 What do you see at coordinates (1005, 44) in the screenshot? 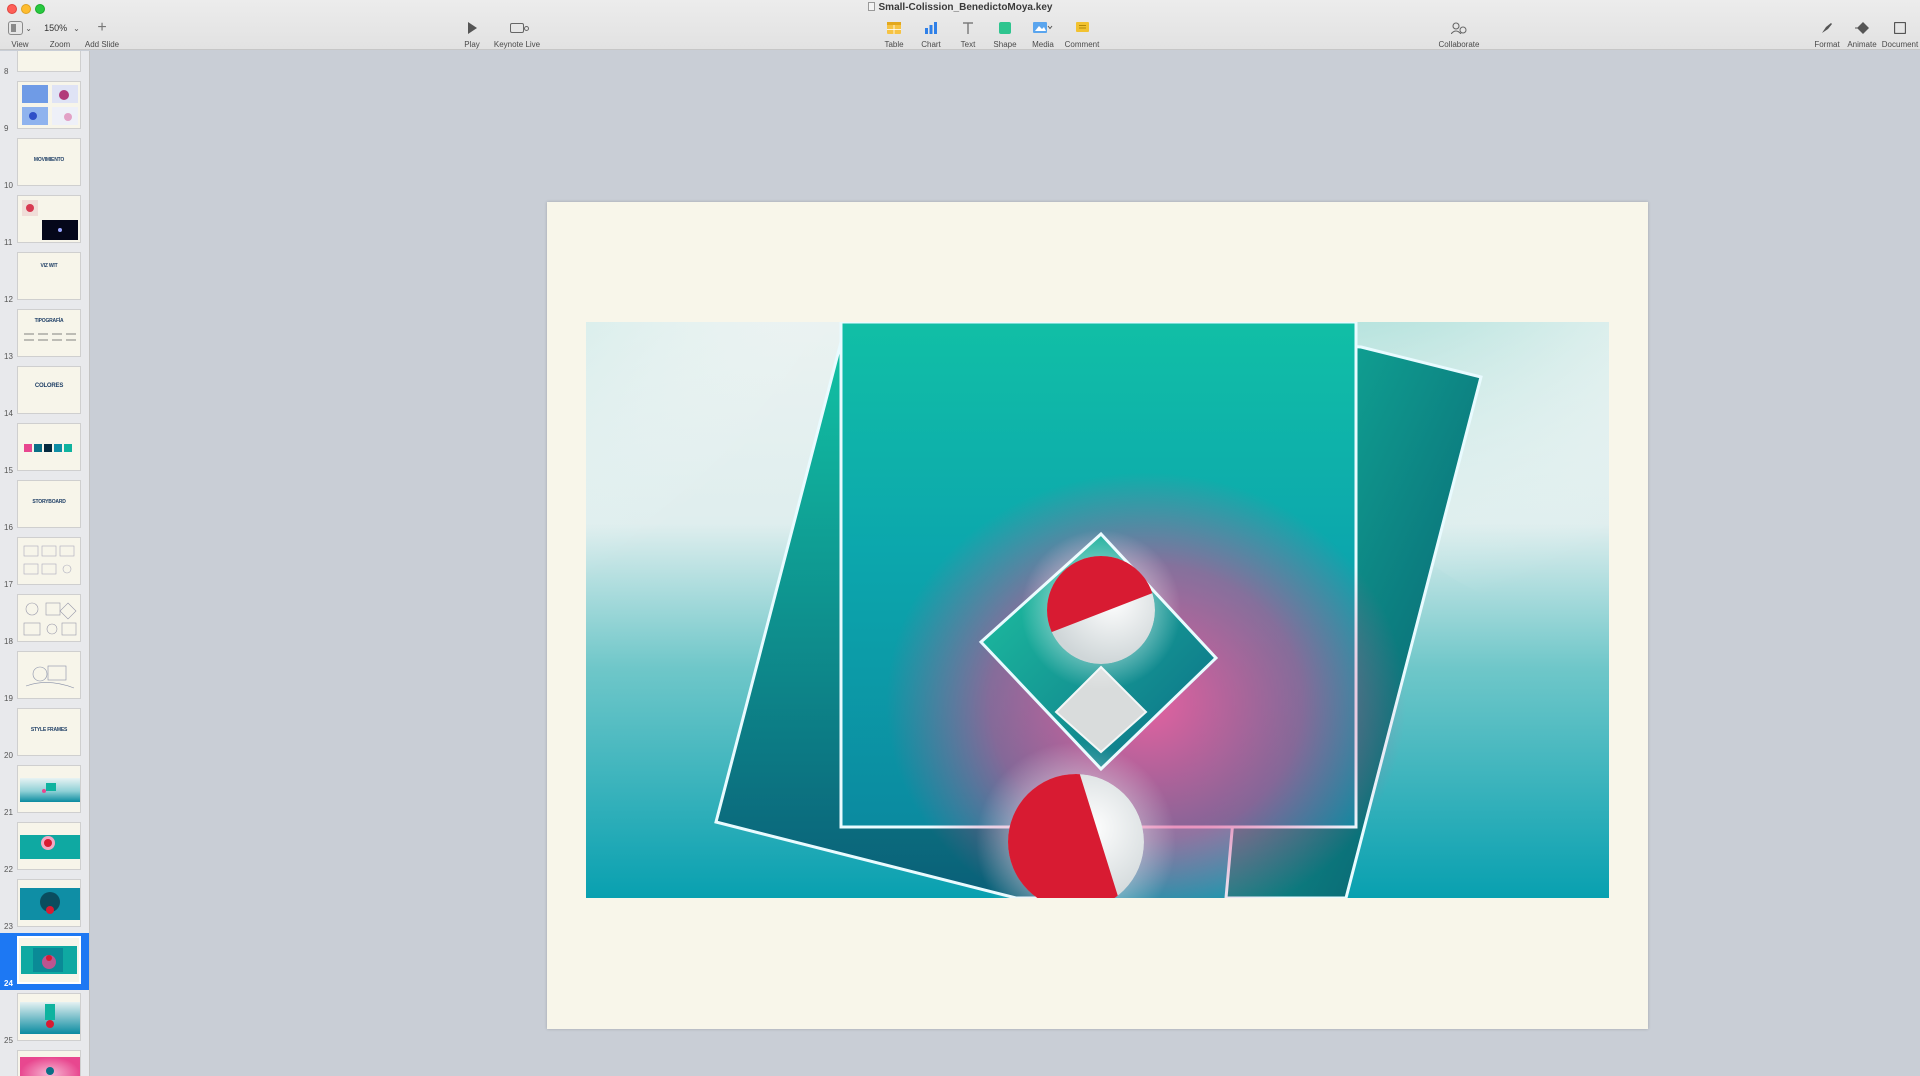
I see `shape-label: Shape` at bounding box center [1005, 44].